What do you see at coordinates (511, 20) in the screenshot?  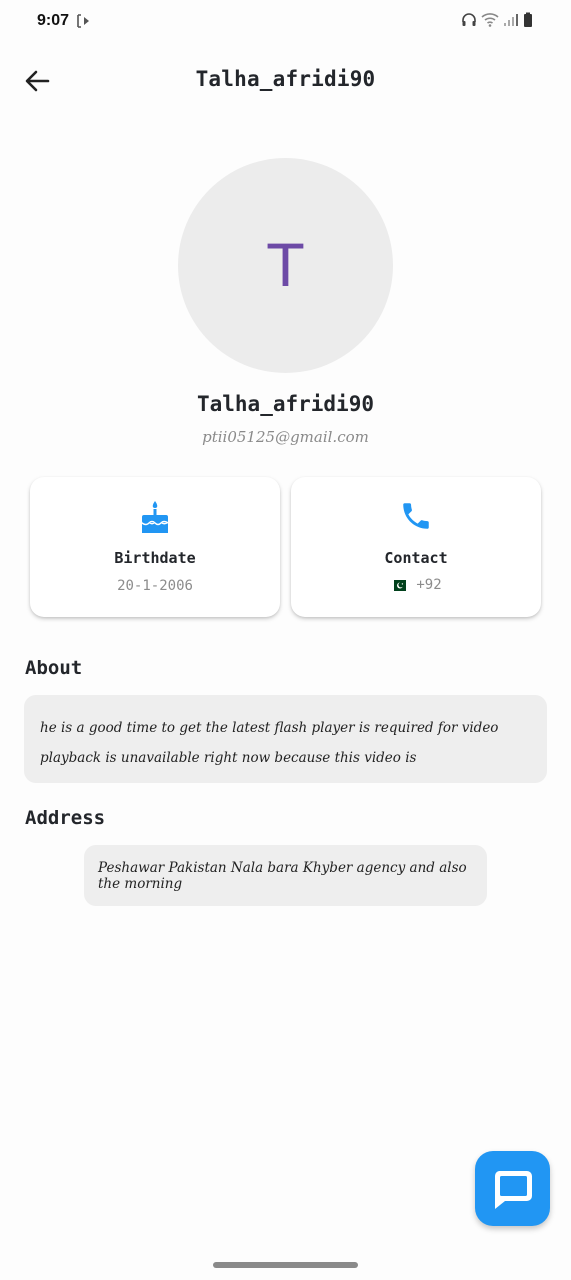 I see `signal-icon` at bounding box center [511, 20].